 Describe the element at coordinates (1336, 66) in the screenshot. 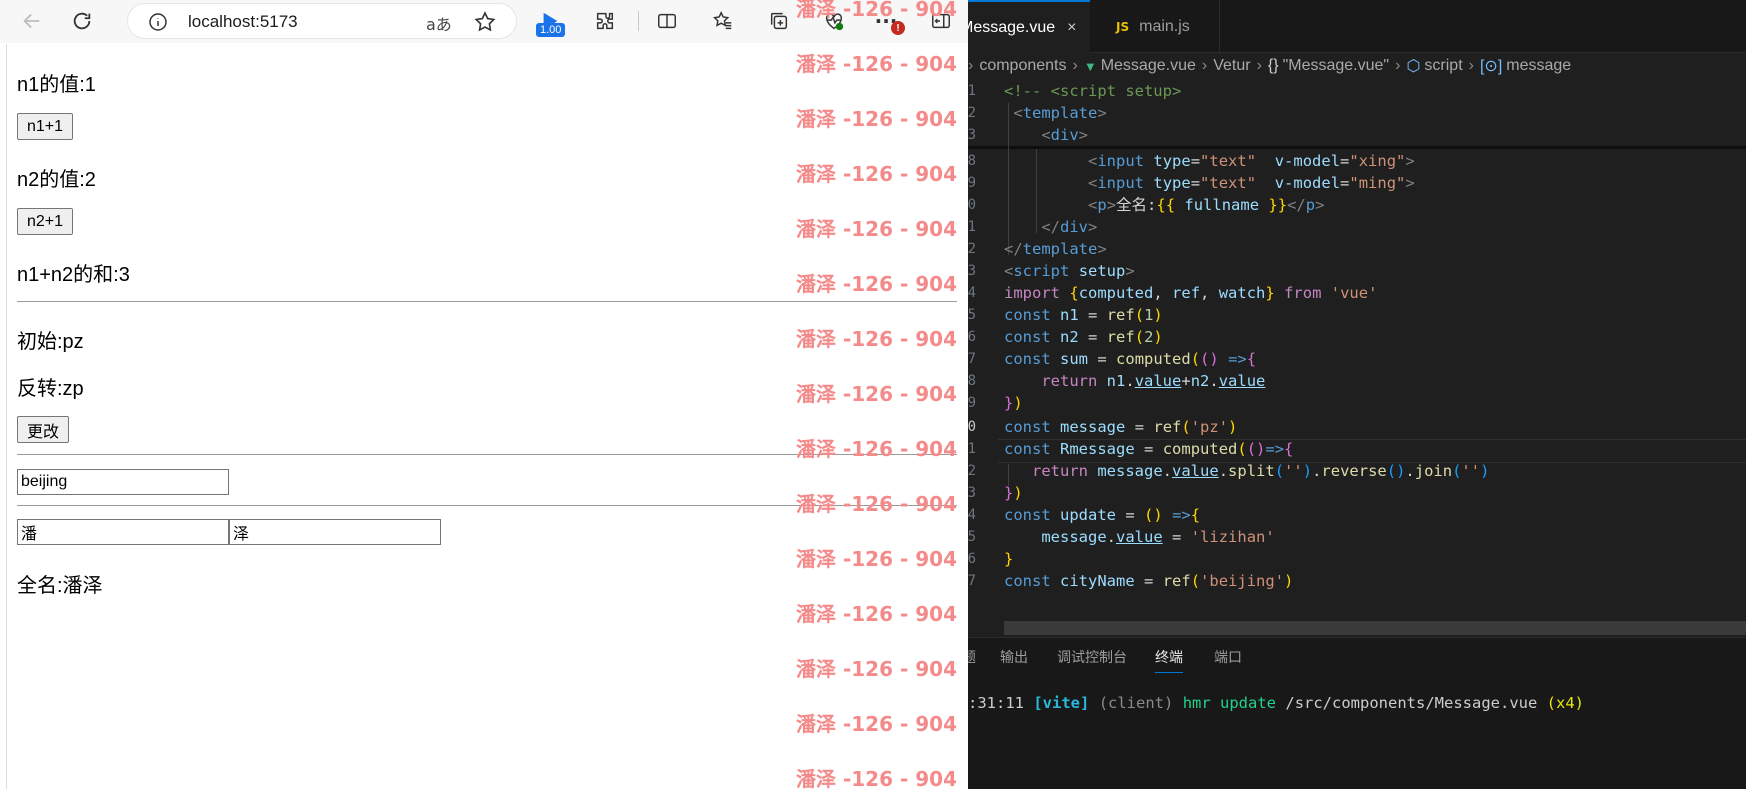

I see `breadcrumb-component: "Message.vue"` at that location.